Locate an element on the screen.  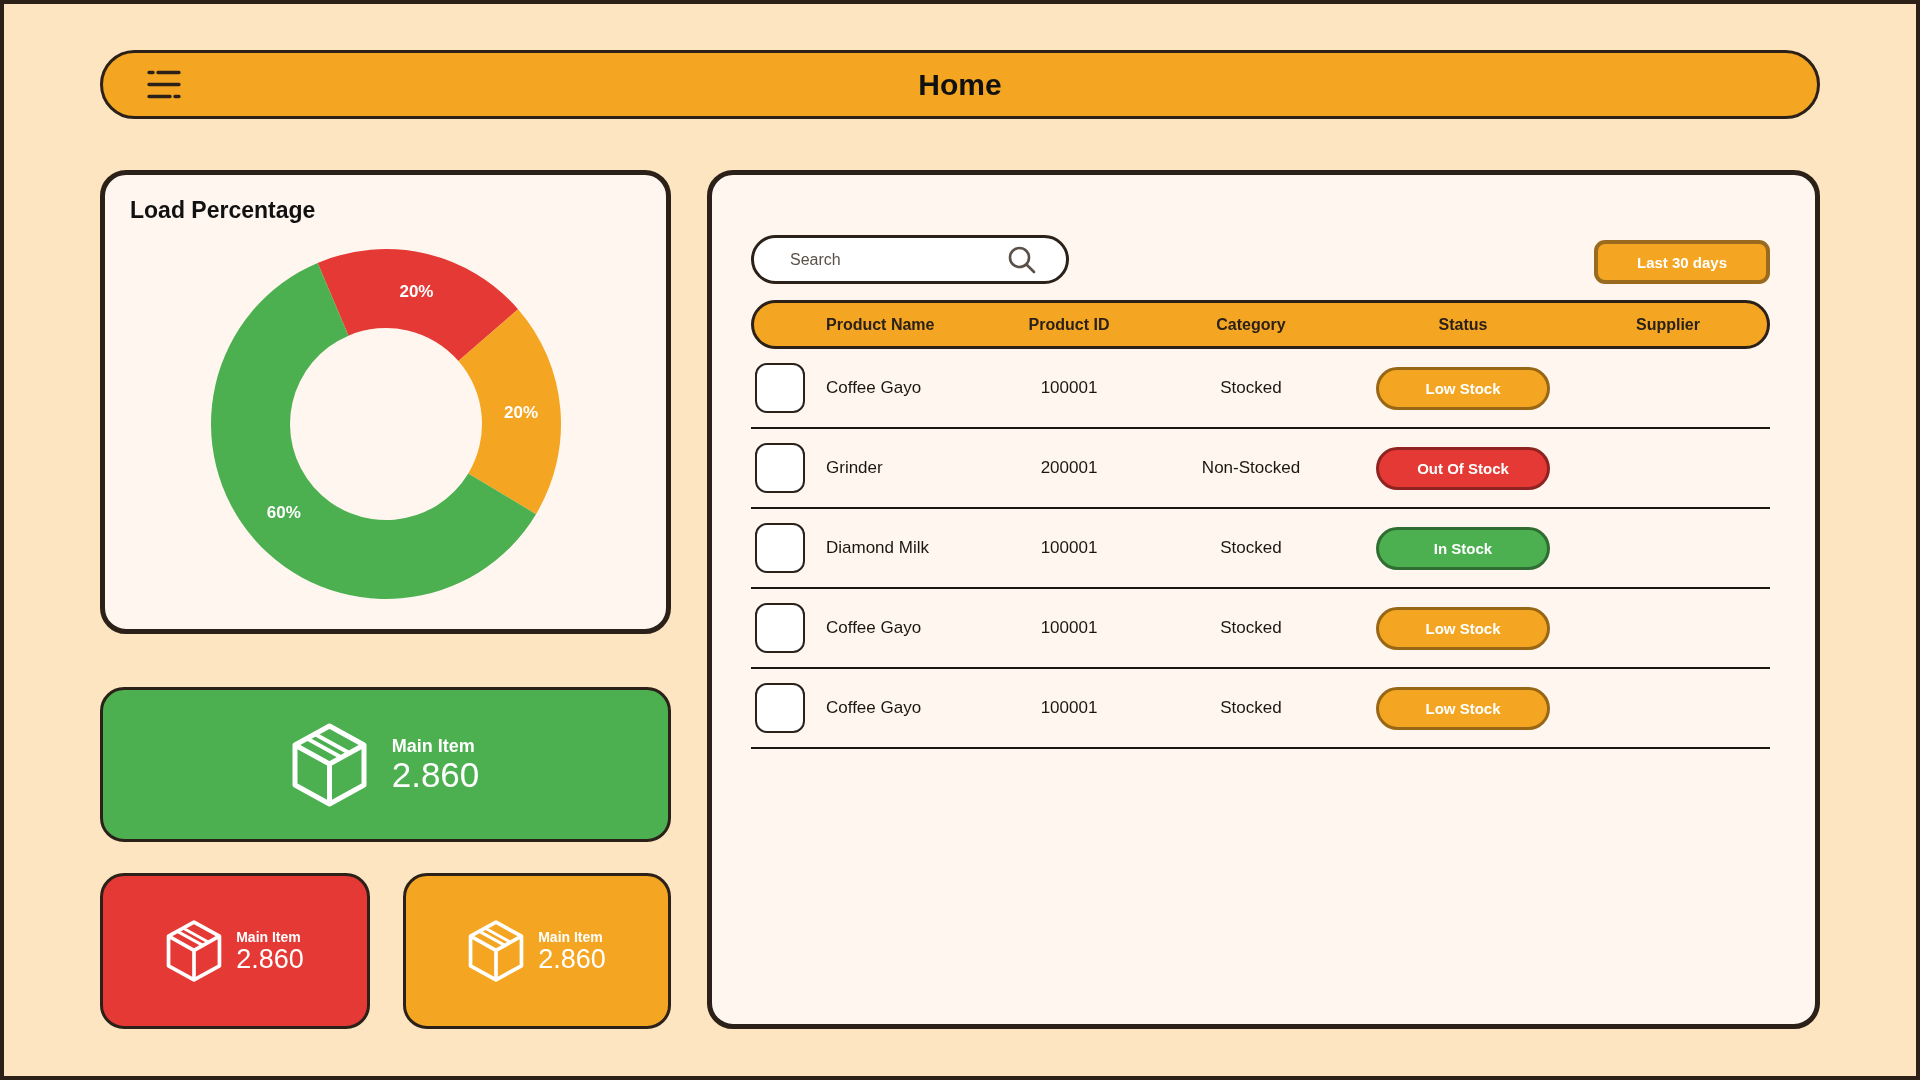
search-icon is located at coordinates (1022, 260).